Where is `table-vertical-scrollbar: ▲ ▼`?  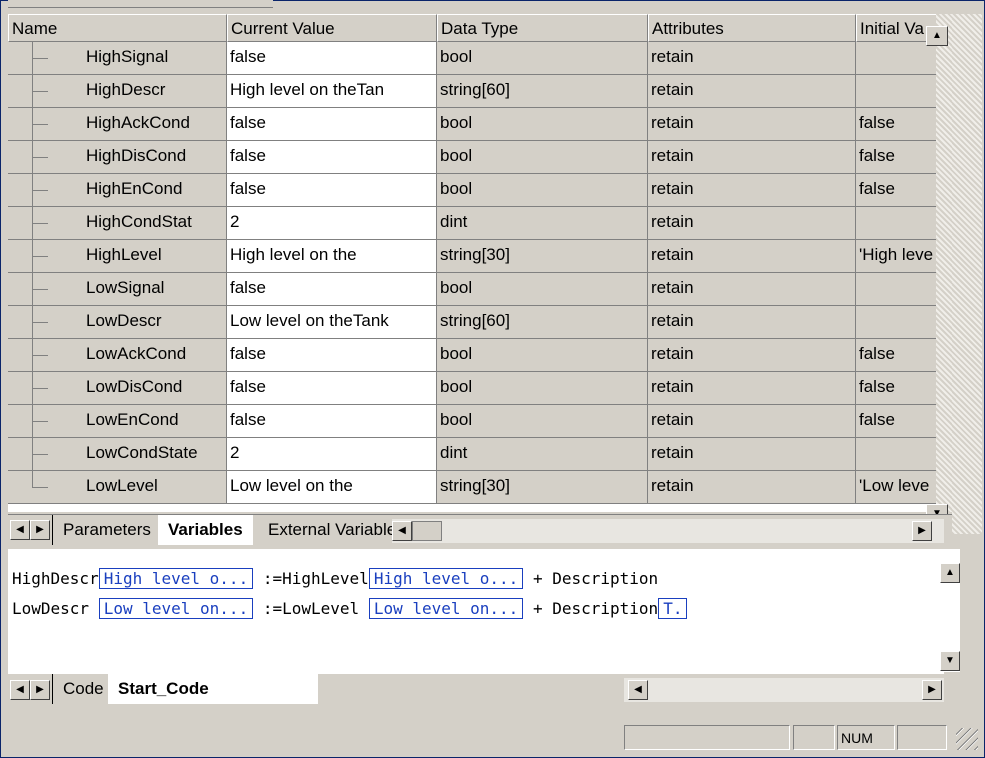
table-vertical-scrollbar: ▲ ▼ is located at coordinates (939, 269).